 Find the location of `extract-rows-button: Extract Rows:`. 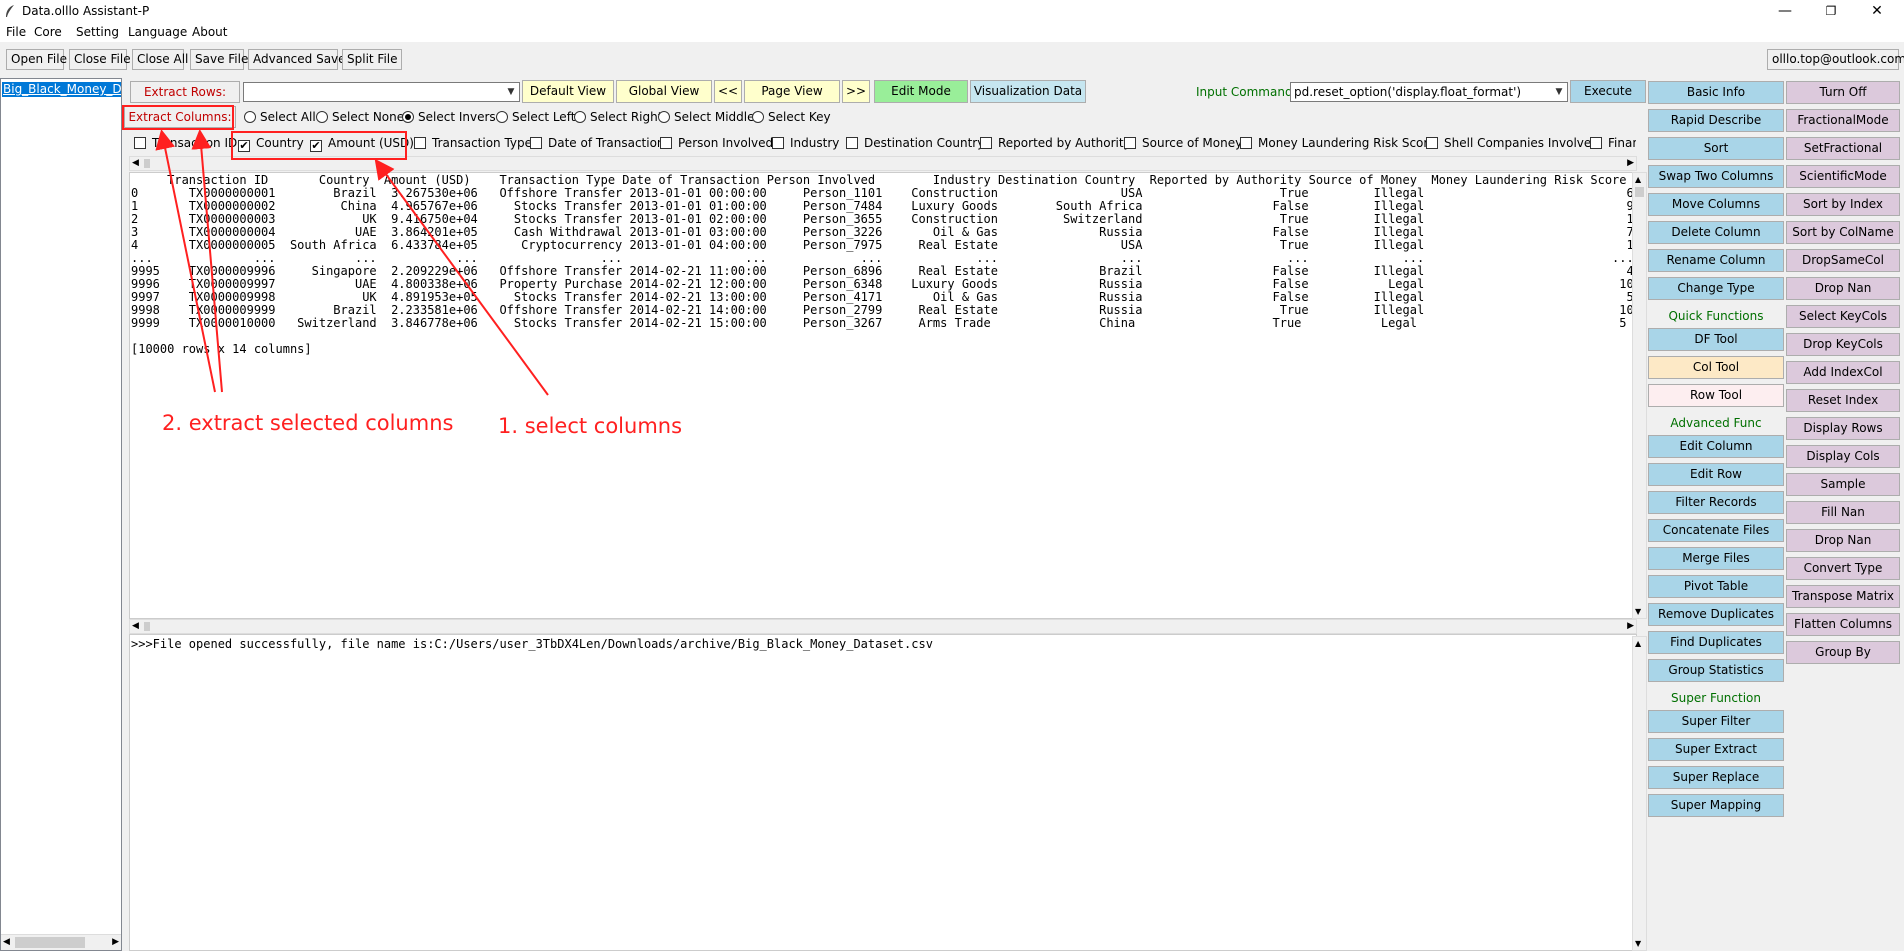

extract-rows-button: Extract Rows: is located at coordinates (185, 92).